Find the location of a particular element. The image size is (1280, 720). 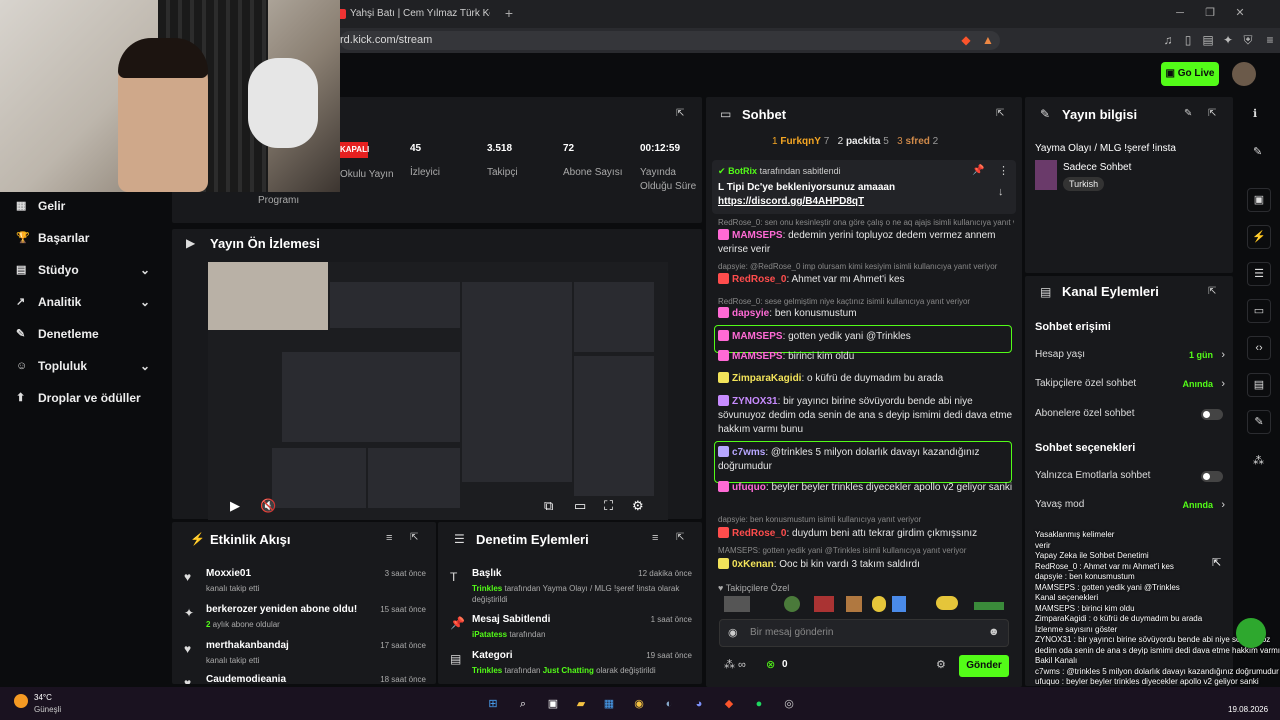

new-tab-button: + is located at coordinates (509, 13).